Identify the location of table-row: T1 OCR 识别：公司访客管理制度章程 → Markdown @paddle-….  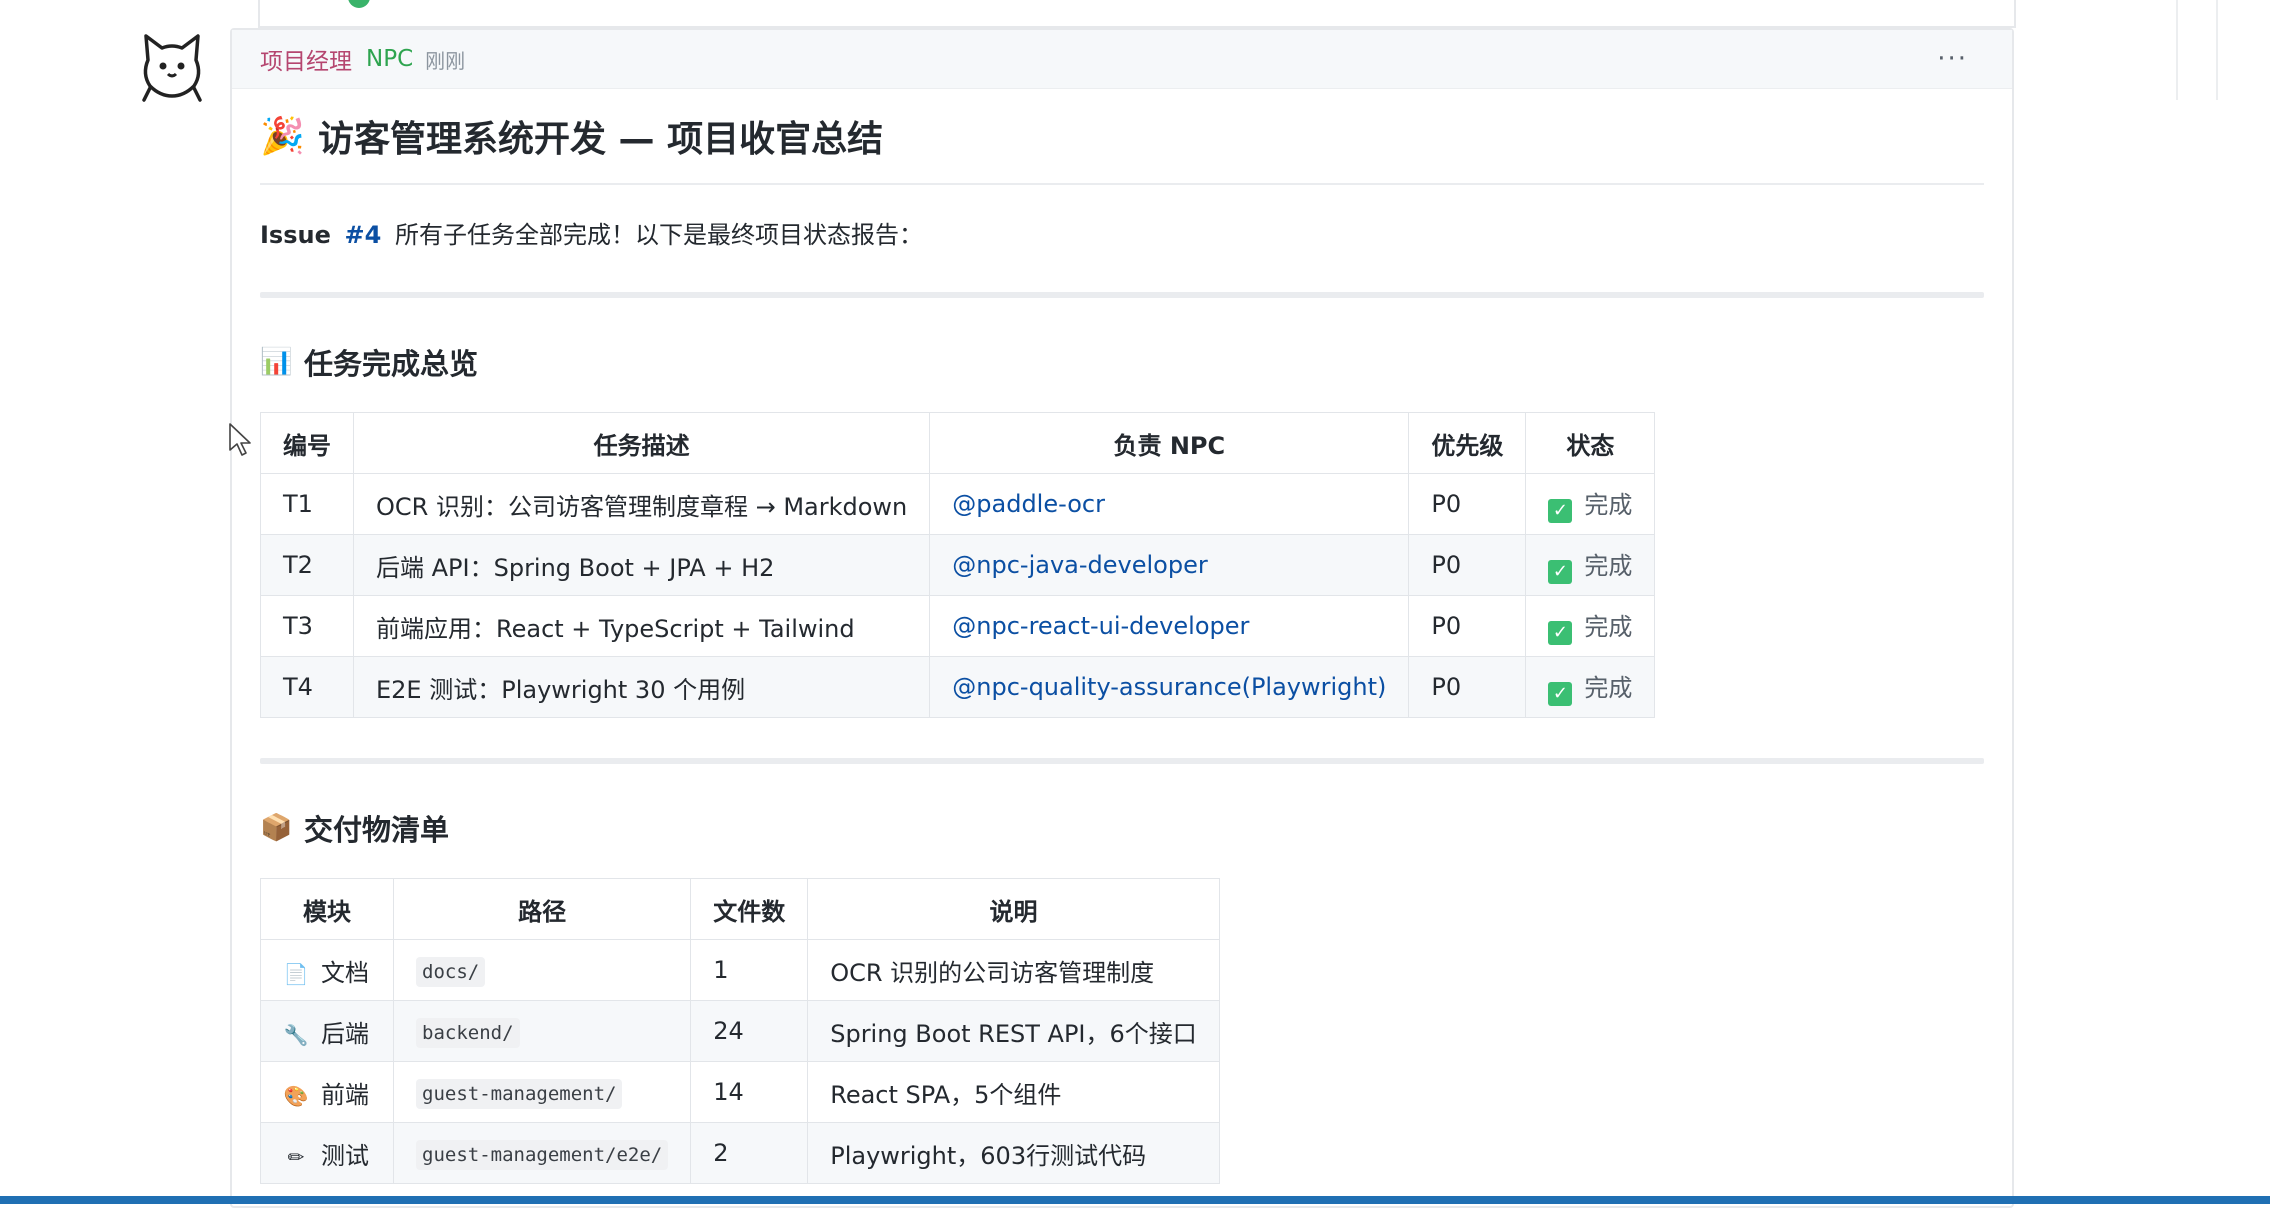
(958, 504).